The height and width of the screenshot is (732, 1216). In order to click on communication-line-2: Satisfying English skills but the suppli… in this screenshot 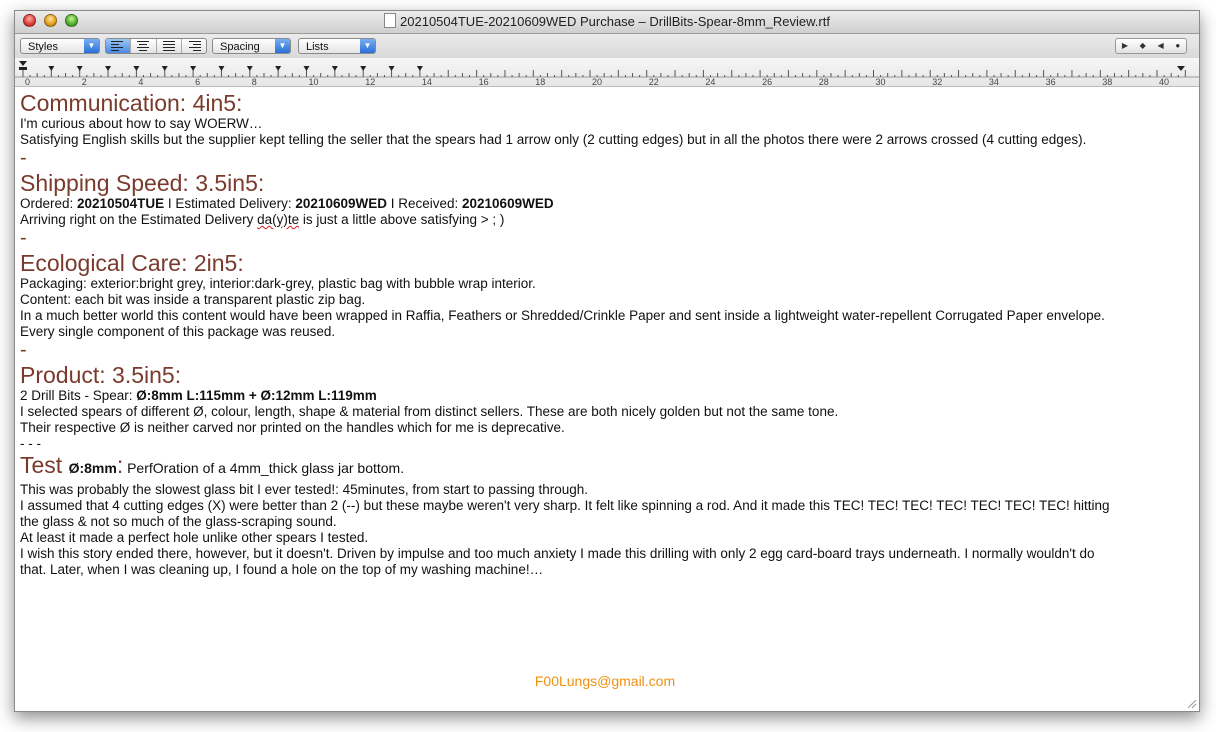, I will do `click(553, 139)`.